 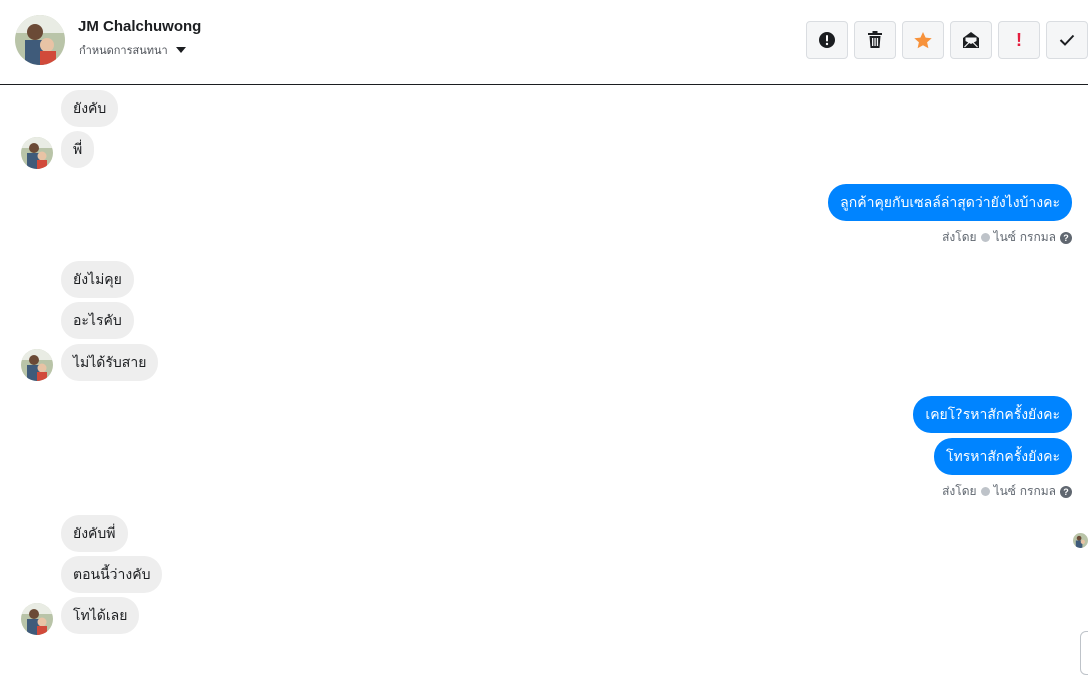 What do you see at coordinates (1002, 456) in the screenshot?
I see `outgoing-message: โทรหาสักครั้งยังคะ` at bounding box center [1002, 456].